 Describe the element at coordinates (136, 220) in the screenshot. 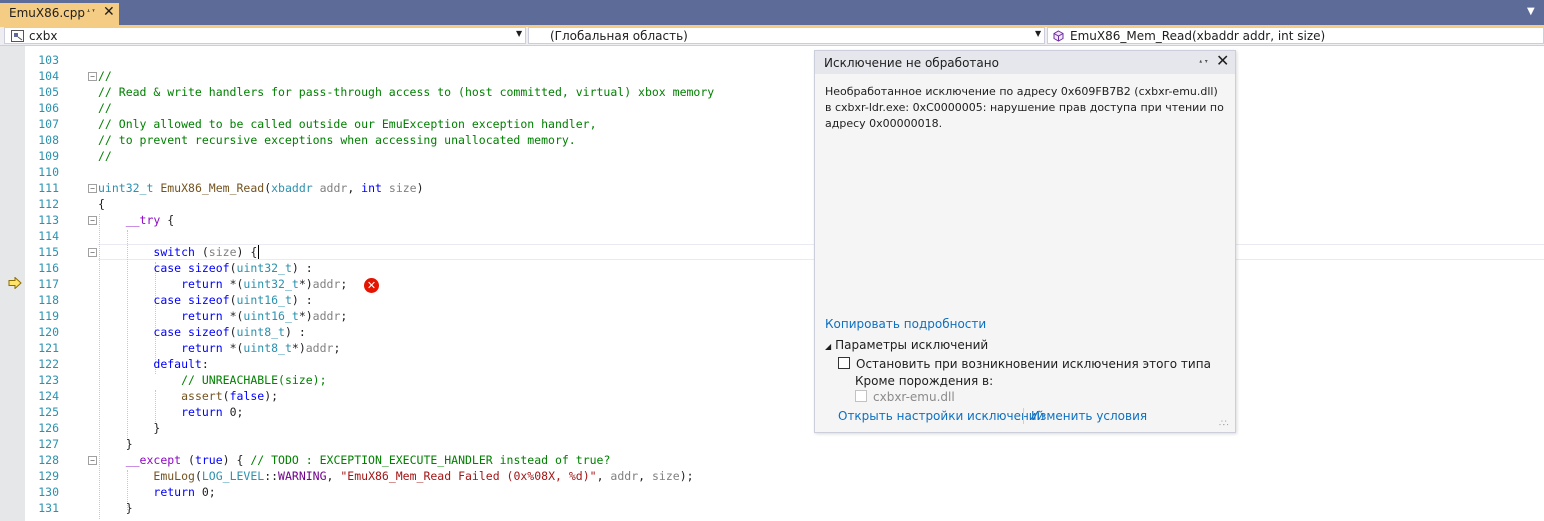

I see `code-line: __try {` at that location.